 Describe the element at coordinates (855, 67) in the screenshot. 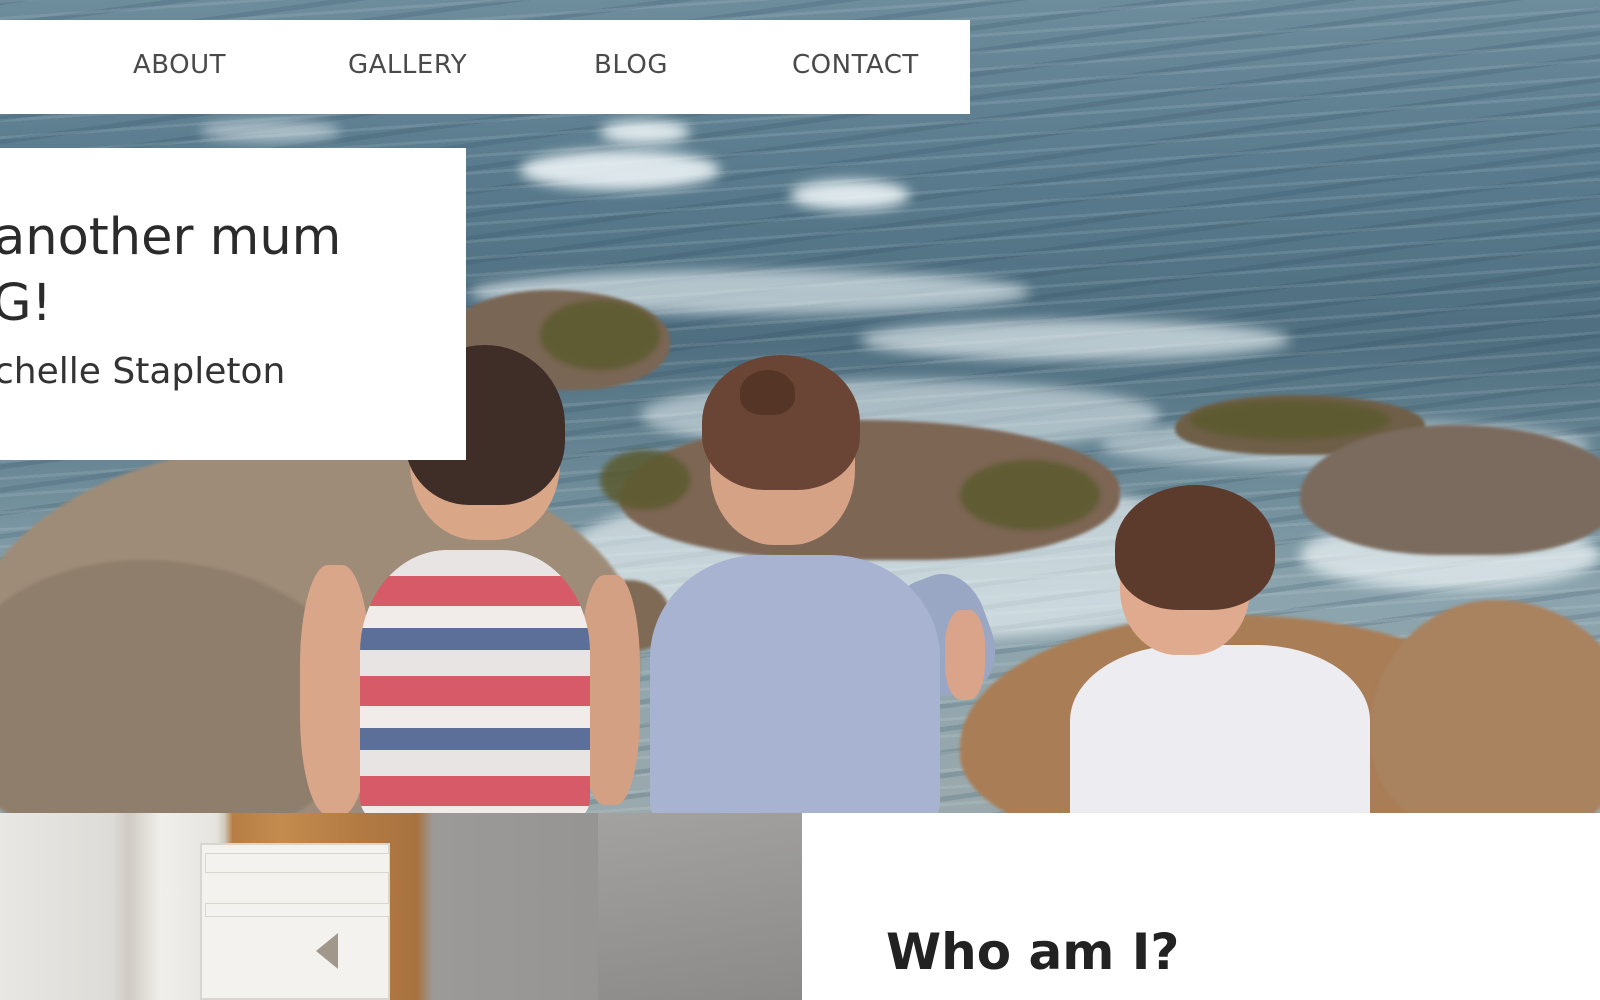

I see `nav-contact-link: CONTACT` at that location.